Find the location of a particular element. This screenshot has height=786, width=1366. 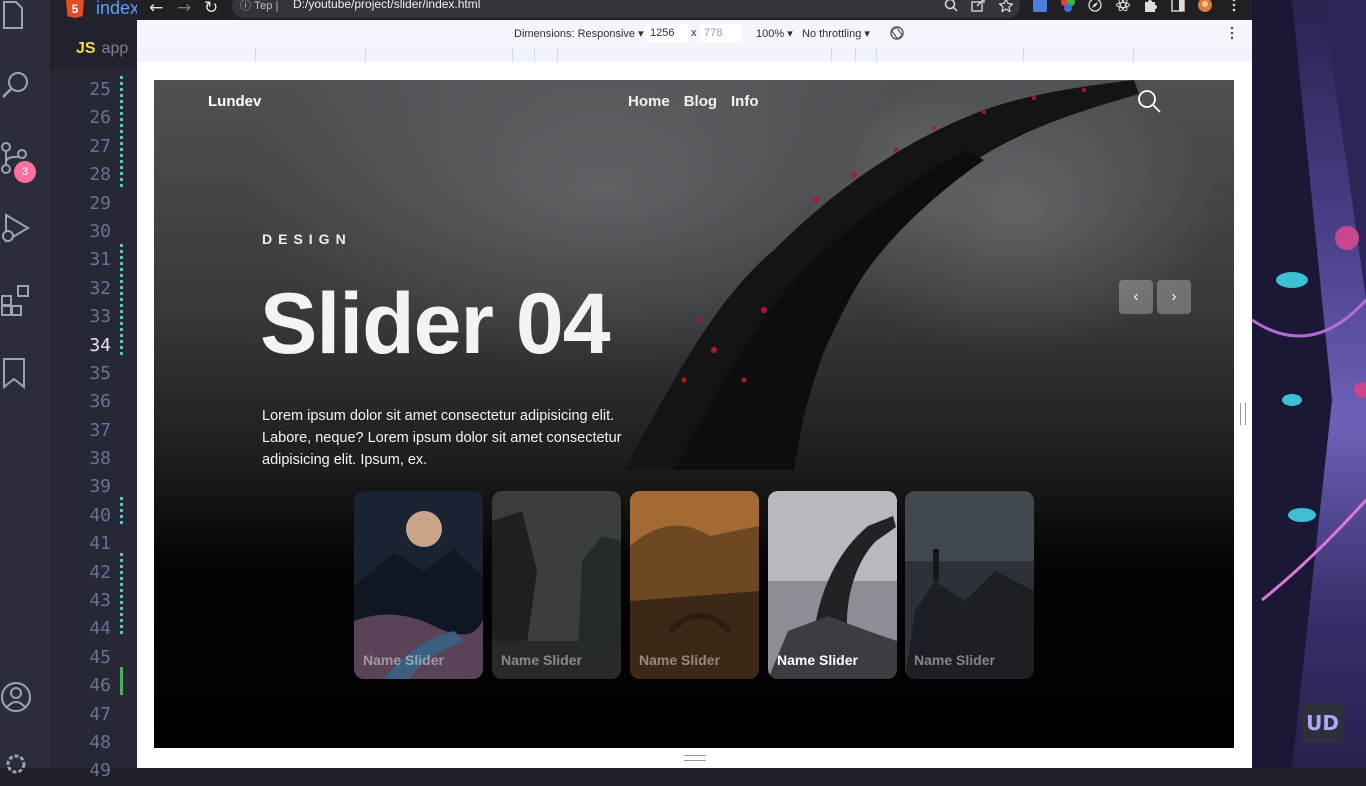

viewport-height-input: 778 is located at coordinates (721, 33).